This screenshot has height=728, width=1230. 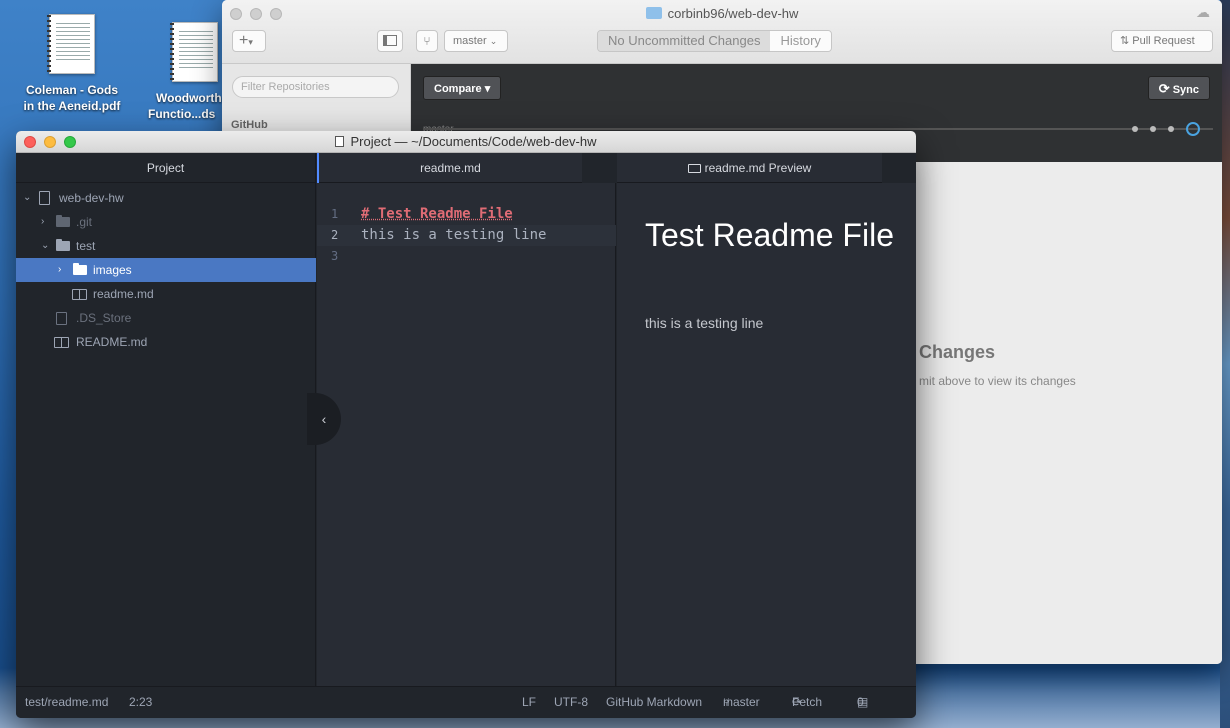 I want to click on status-grammar: GitHub Markdown, so click(x=654, y=702).